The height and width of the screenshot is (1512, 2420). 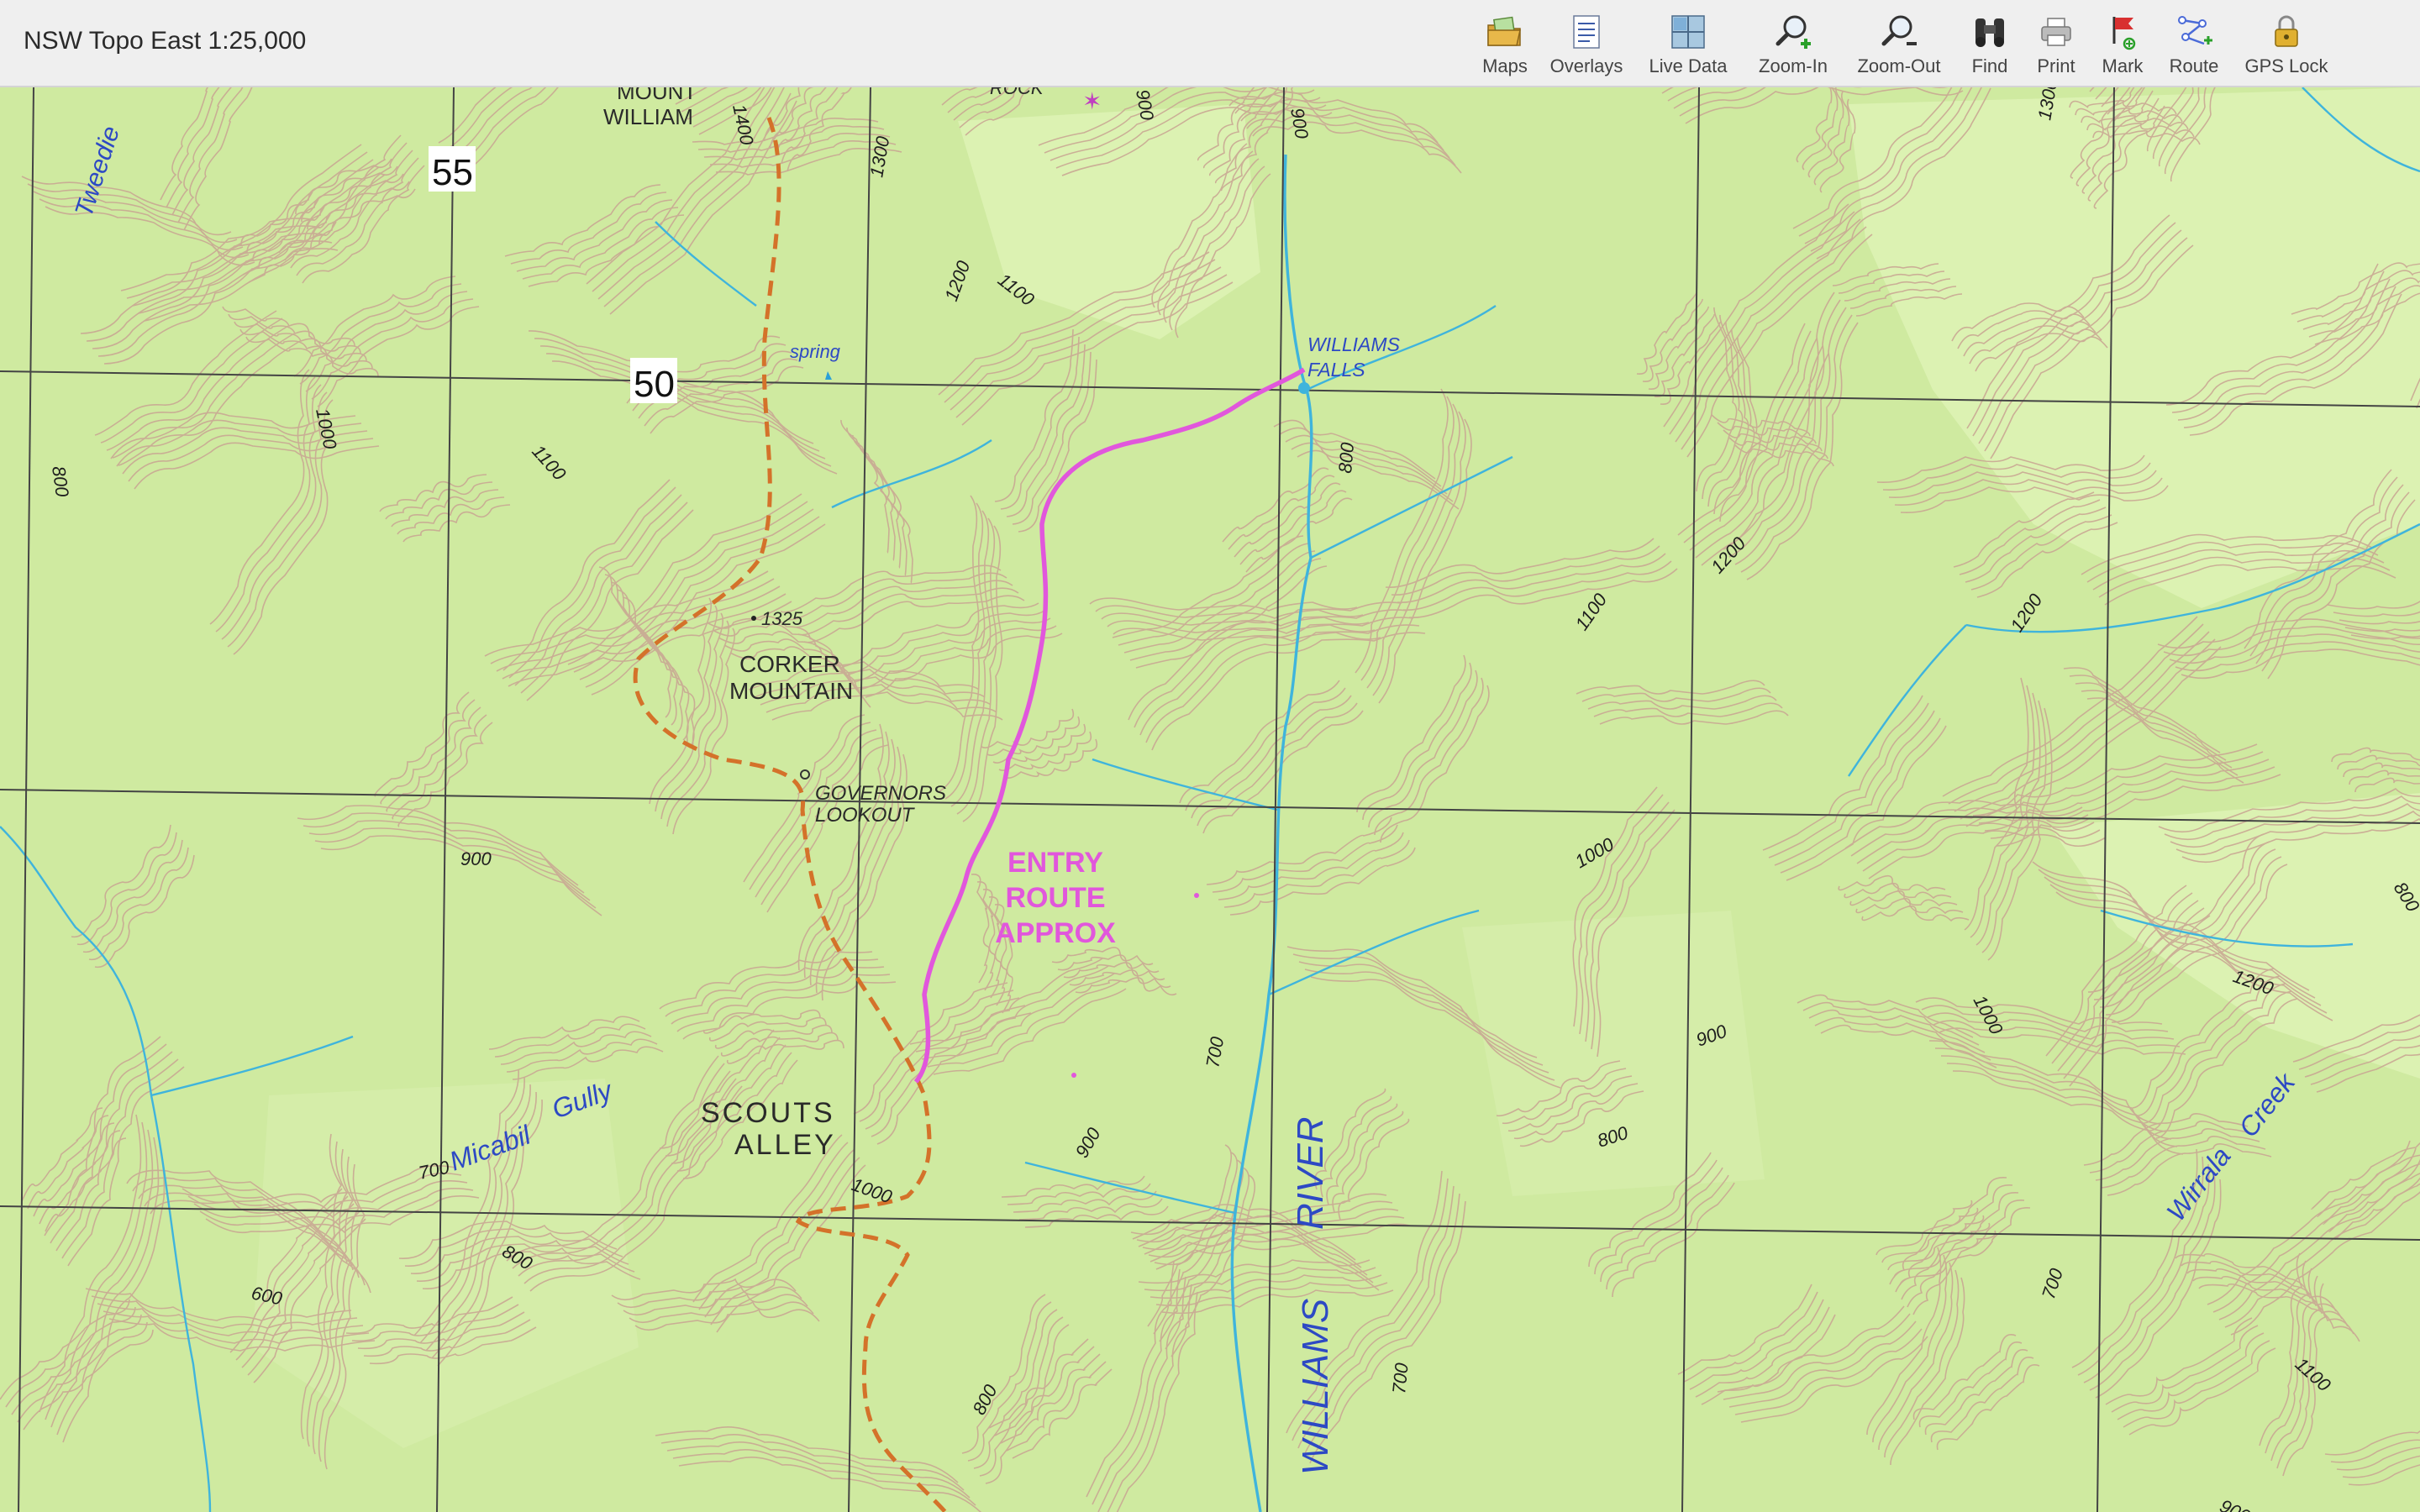 I want to click on falls-marker-icon, so click(x=1304, y=388).